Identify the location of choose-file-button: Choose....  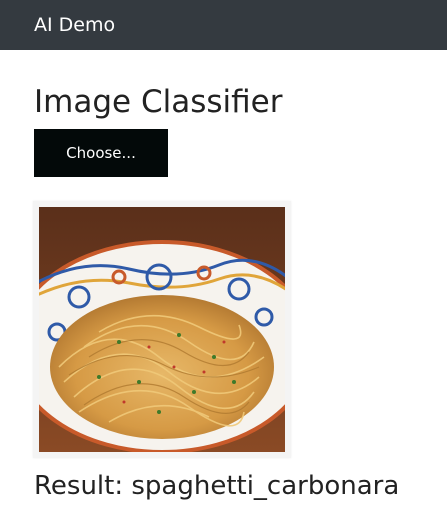
(101, 153).